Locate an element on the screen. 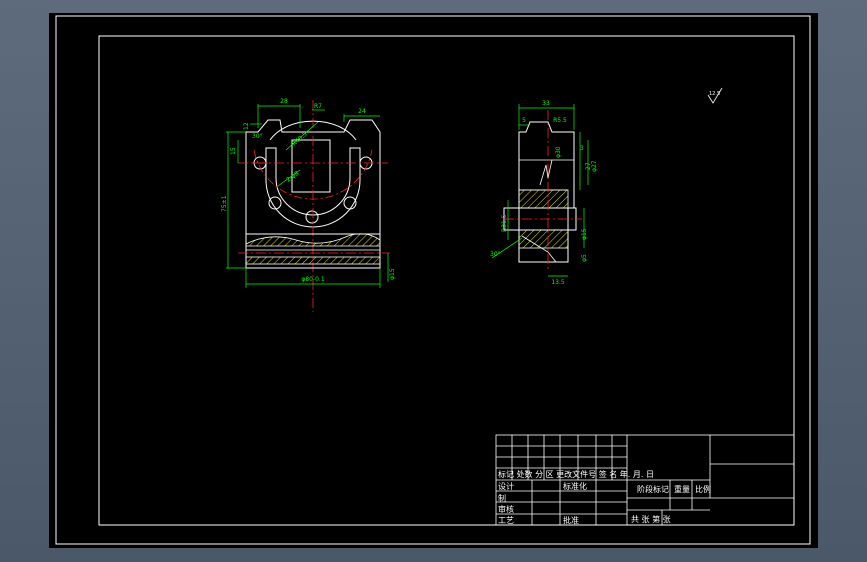  tb-stage-mark: 阶段标记 is located at coordinates (653, 489).